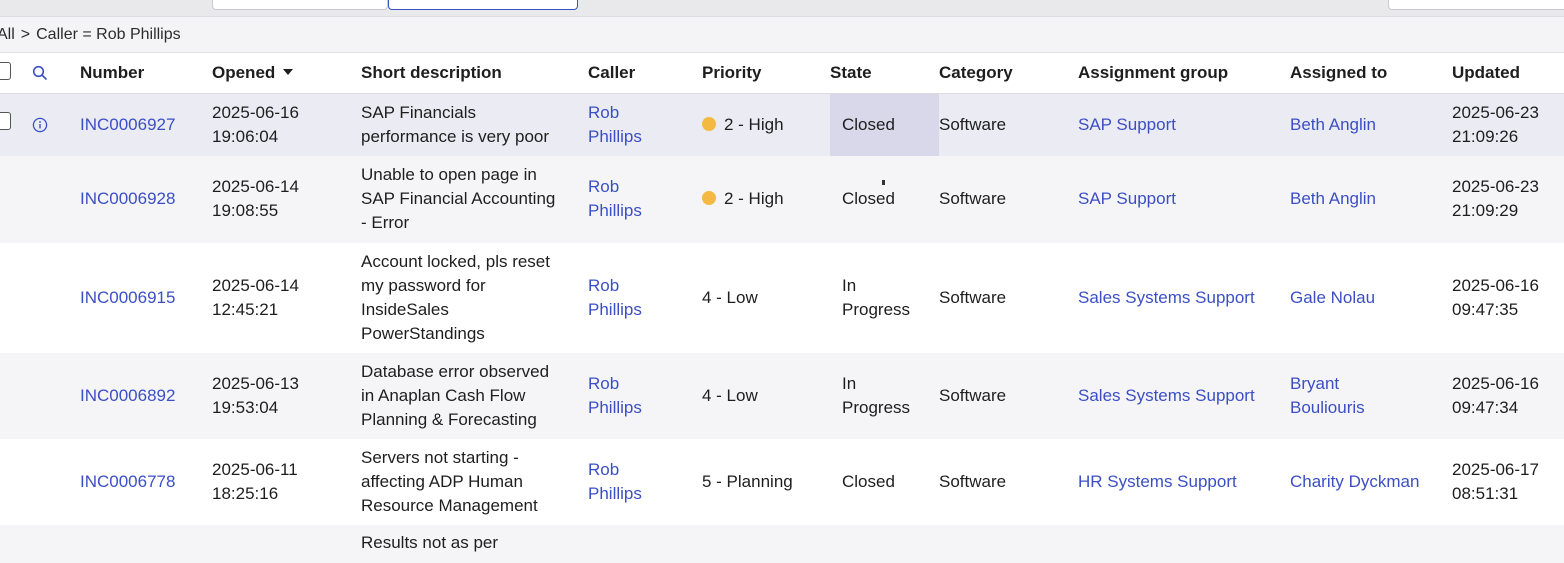 The width and height of the screenshot is (1564, 563). I want to click on opened-cell: 2025-06-11 18:25:16, so click(255, 481).